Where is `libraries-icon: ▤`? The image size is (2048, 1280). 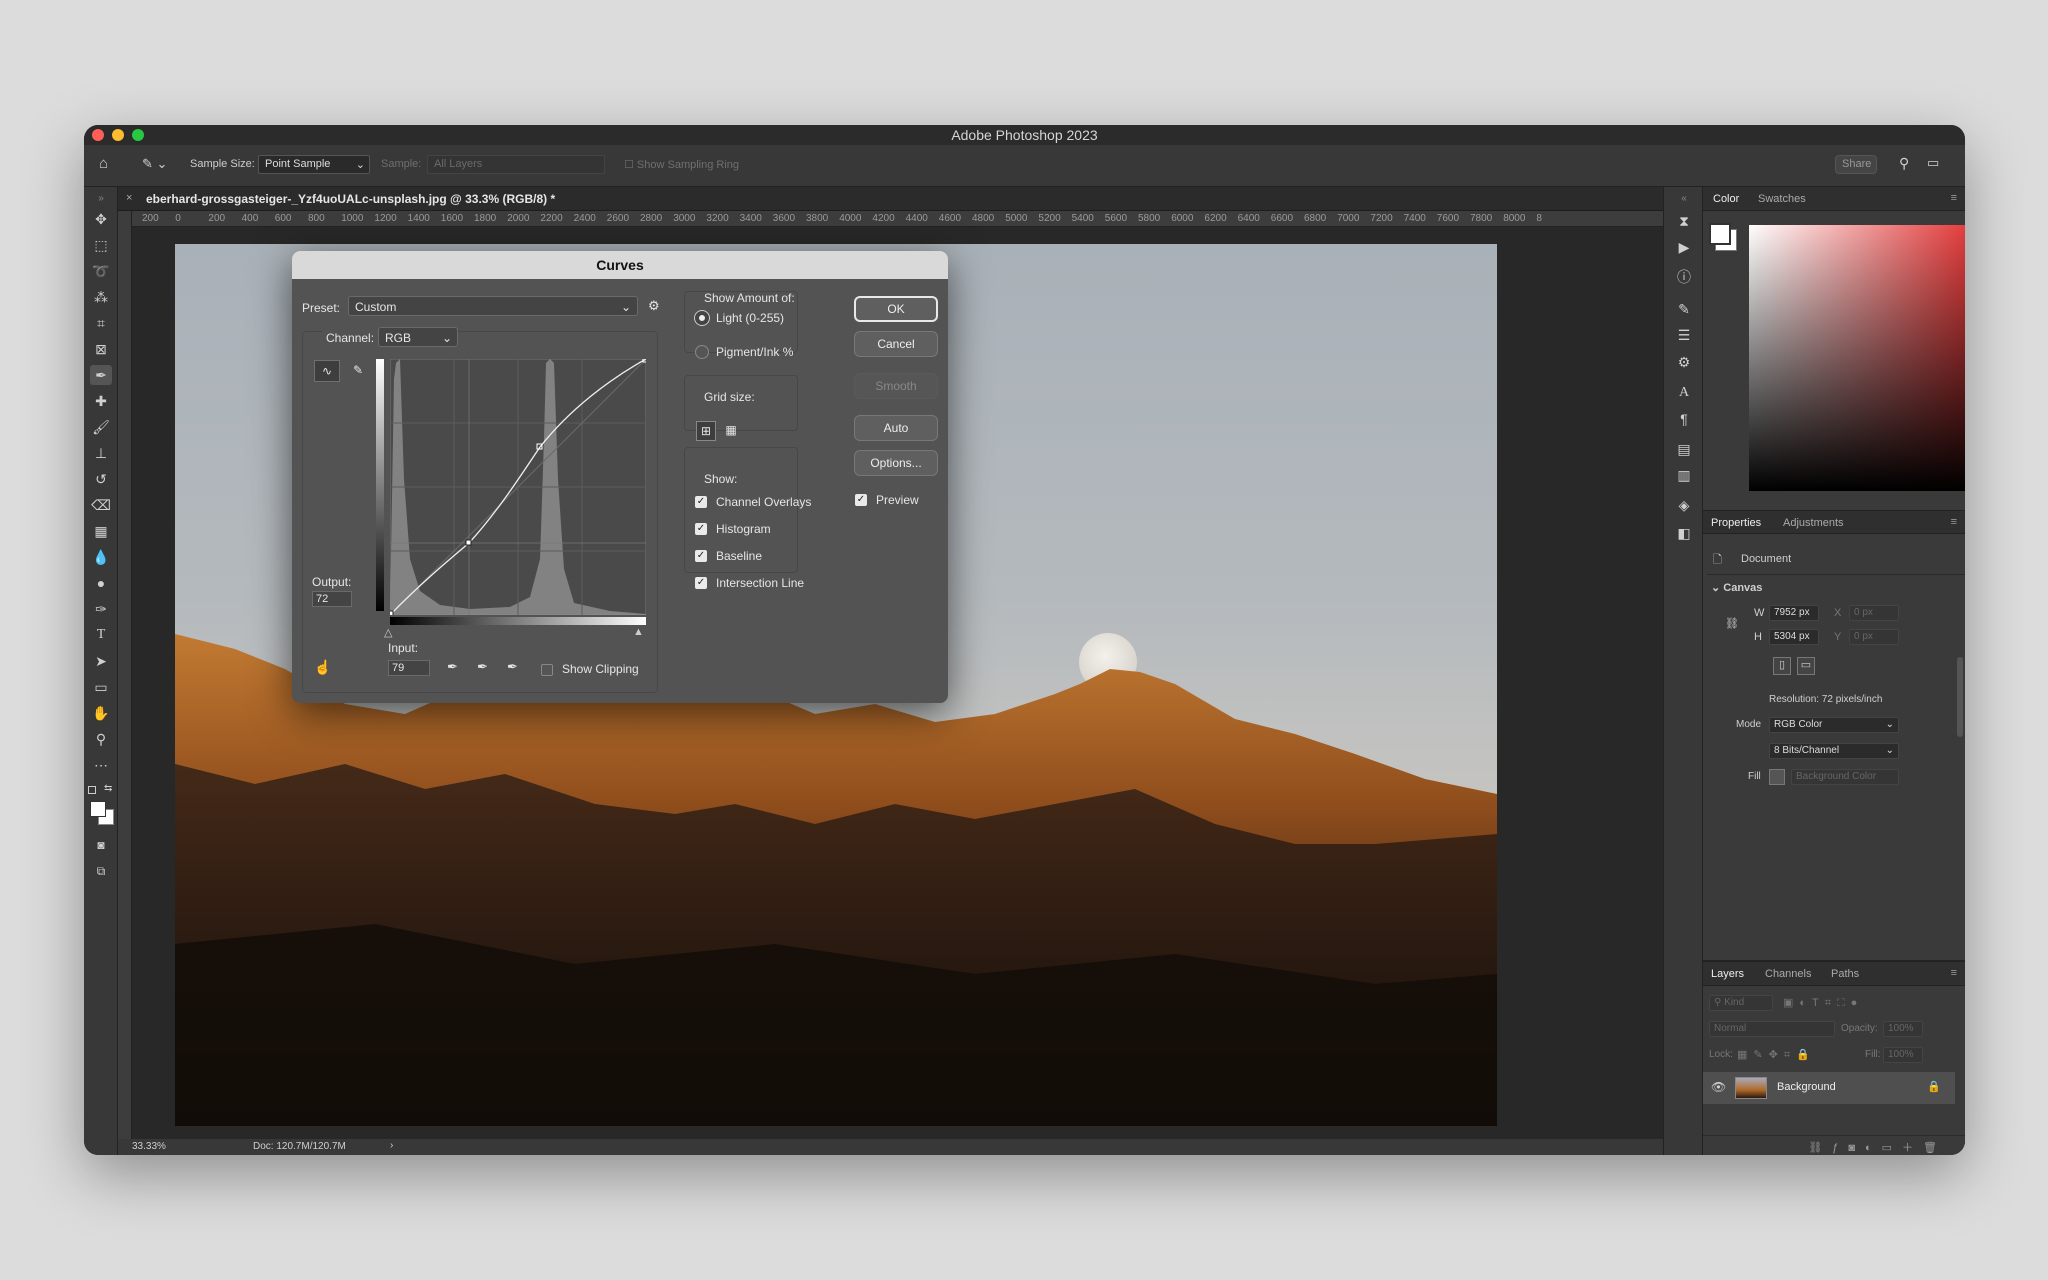 libraries-icon: ▤ is located at coordinates (1684, 449).